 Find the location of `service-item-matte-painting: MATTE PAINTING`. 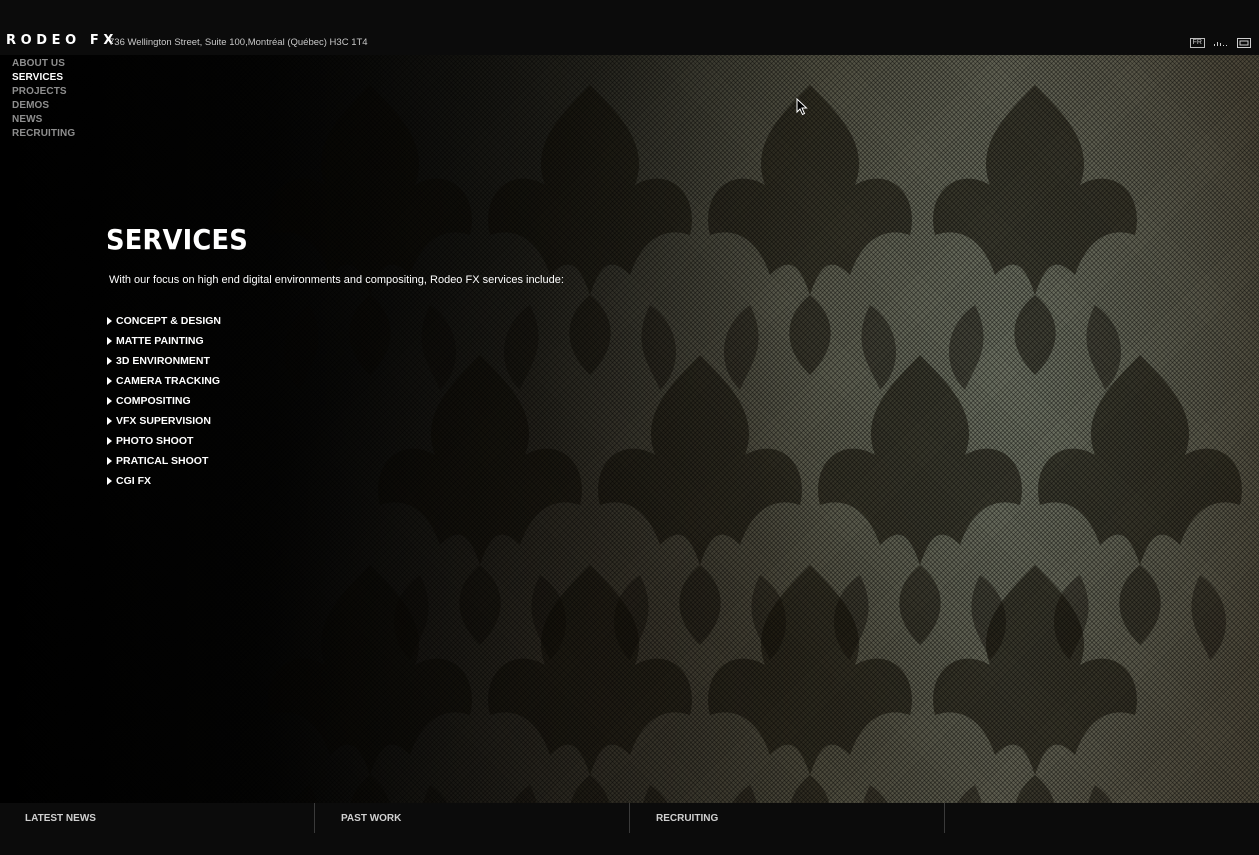

service-item-matte-painting: MATTE PAINTING is located at coordinates (335, 341).